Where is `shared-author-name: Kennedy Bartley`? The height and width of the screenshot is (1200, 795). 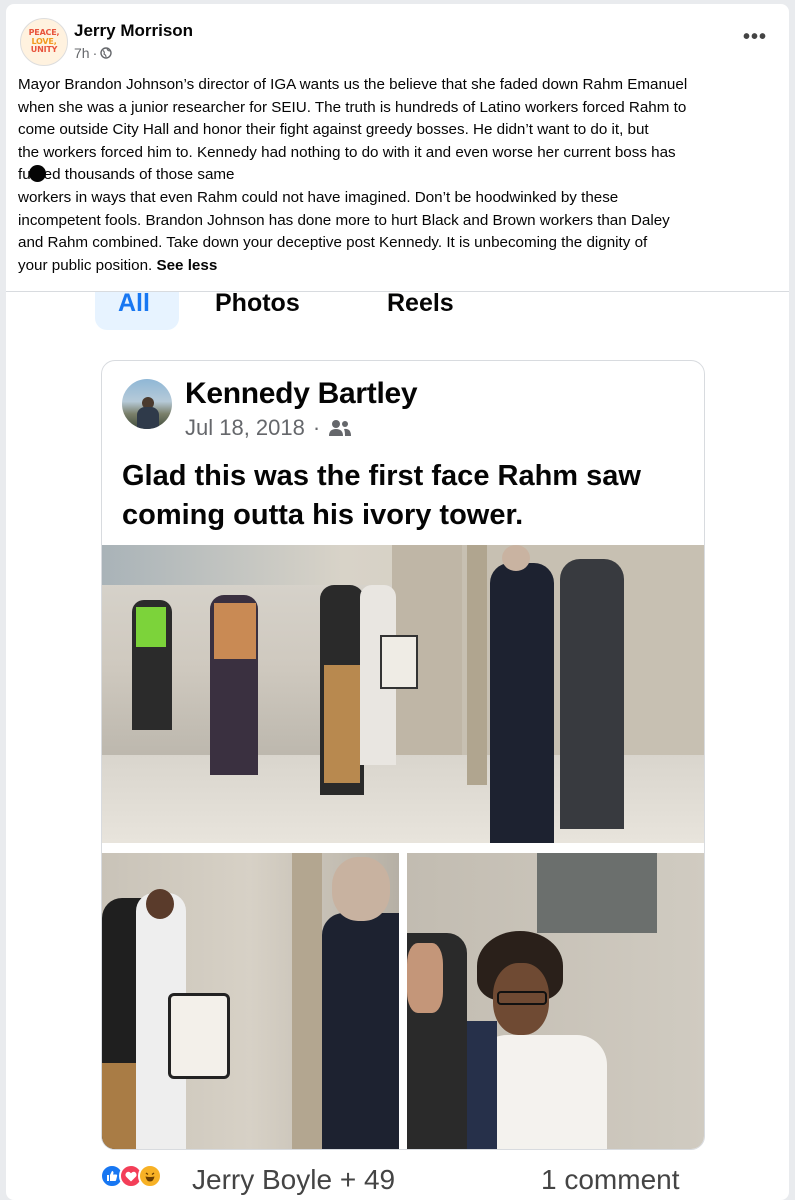
shared-author-name: Kennedy Bartley is located at coordinates (301, 394).